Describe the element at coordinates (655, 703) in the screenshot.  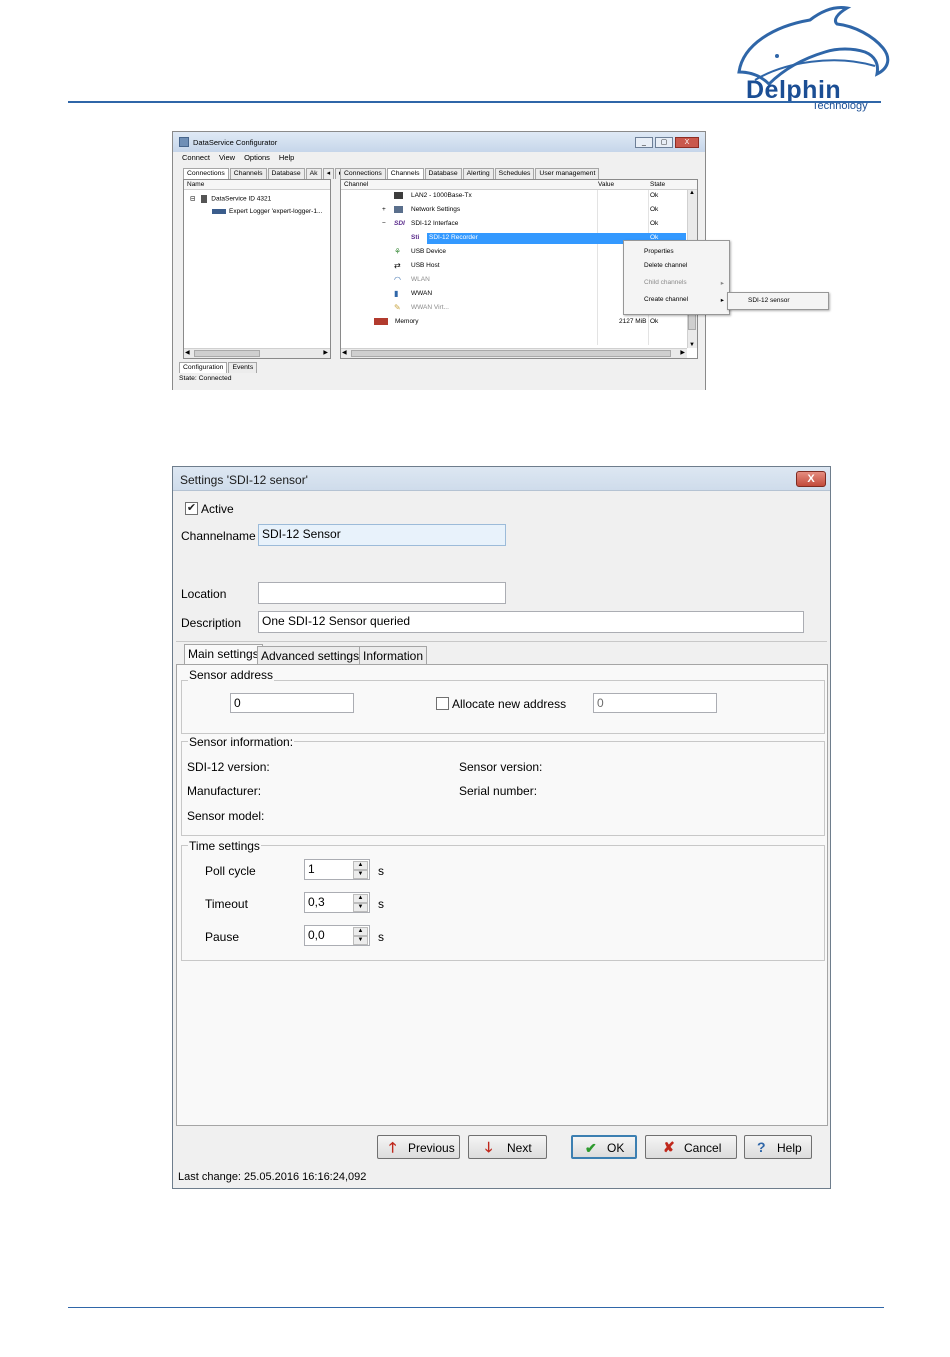
I see `new-address-input: 0` at that location.